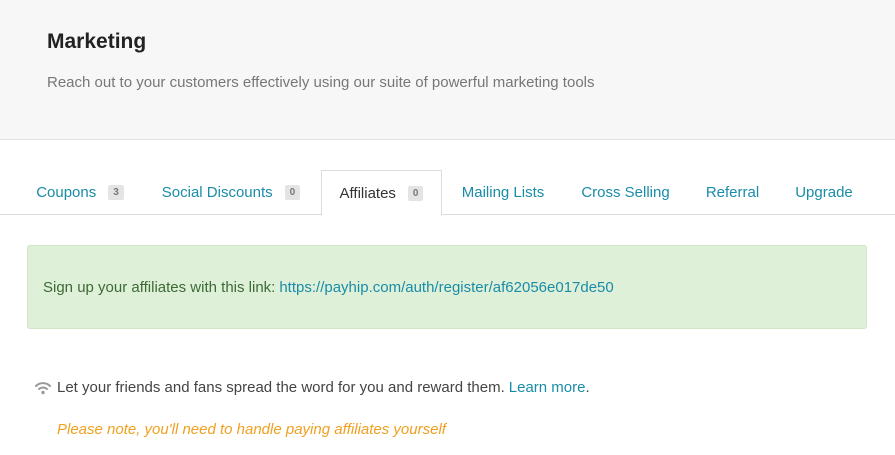 The height and width of the screenshot is (455, 895). I want to click on page-title: Marketing, so click(97, 41).